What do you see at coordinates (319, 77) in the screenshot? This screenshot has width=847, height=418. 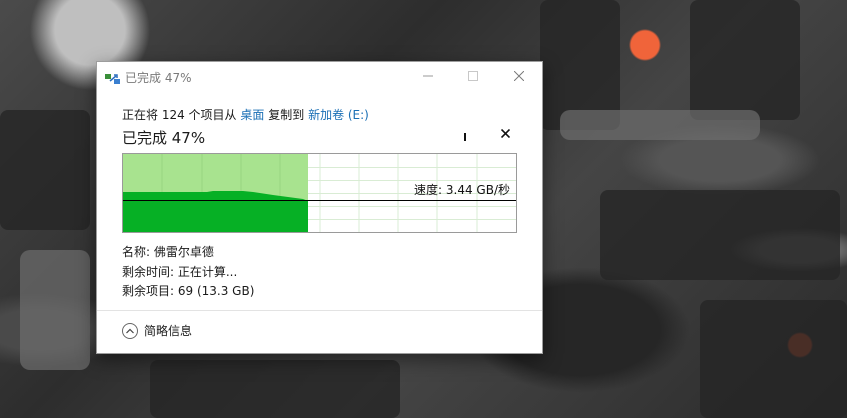 I see `title-bar: 已完成 47%` at bounding box center [319, 77].